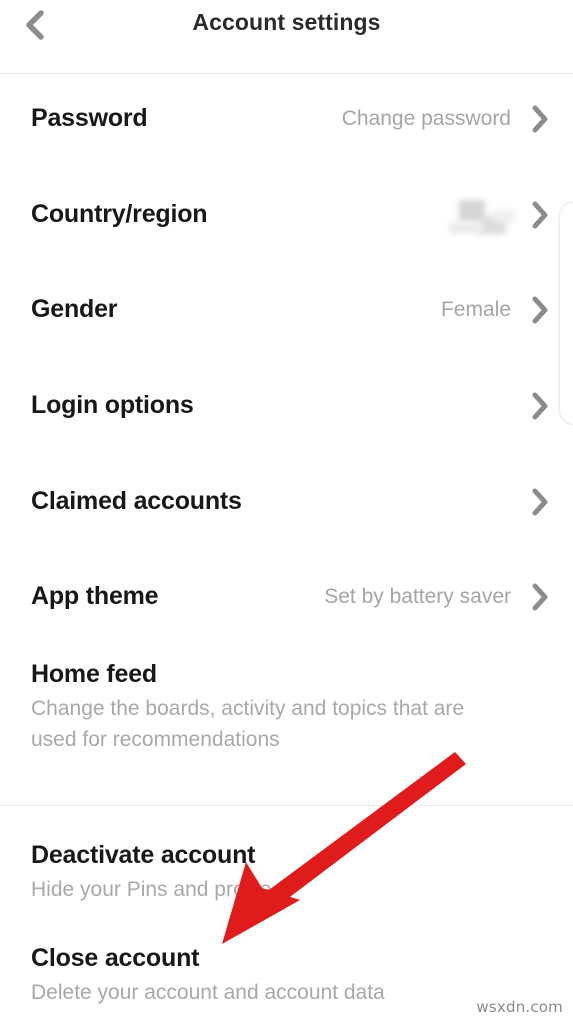  I want to click on setting-label: Claimed accounts, so click(136, 501).